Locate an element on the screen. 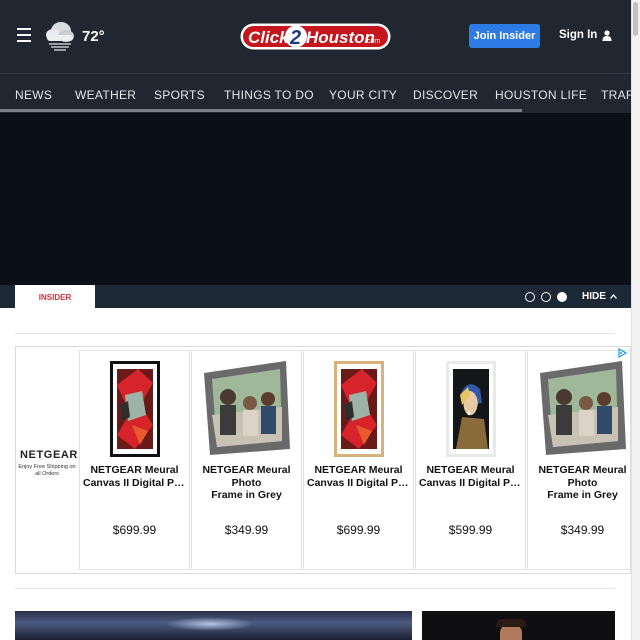 The width and height of the screenshot is (640, 640). user-icon is located at coordinates (607, 35).